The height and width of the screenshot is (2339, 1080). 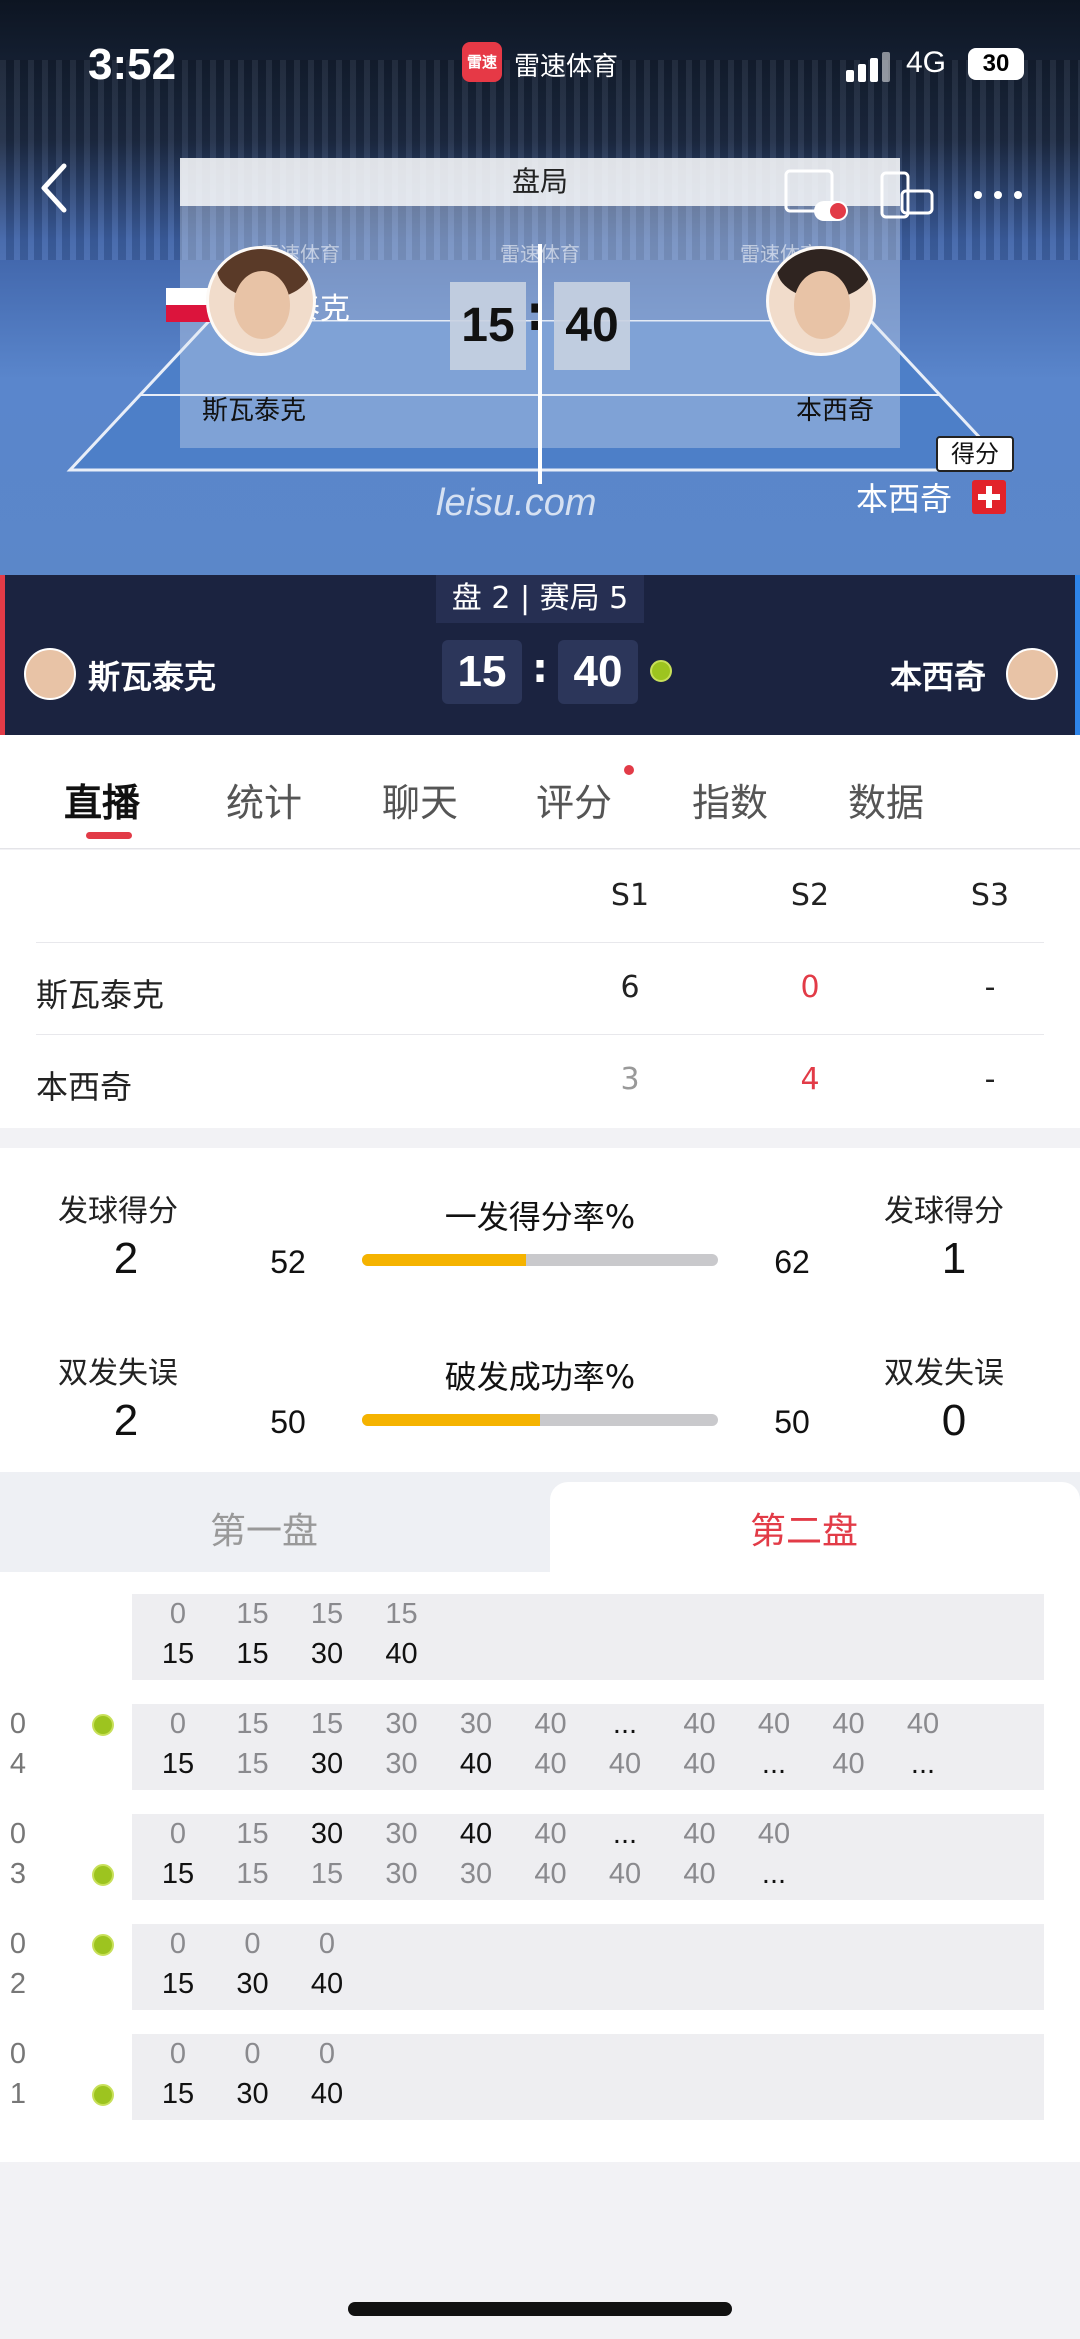 I want to click on overlay-score-right: 40, so click(x=592, y=326).